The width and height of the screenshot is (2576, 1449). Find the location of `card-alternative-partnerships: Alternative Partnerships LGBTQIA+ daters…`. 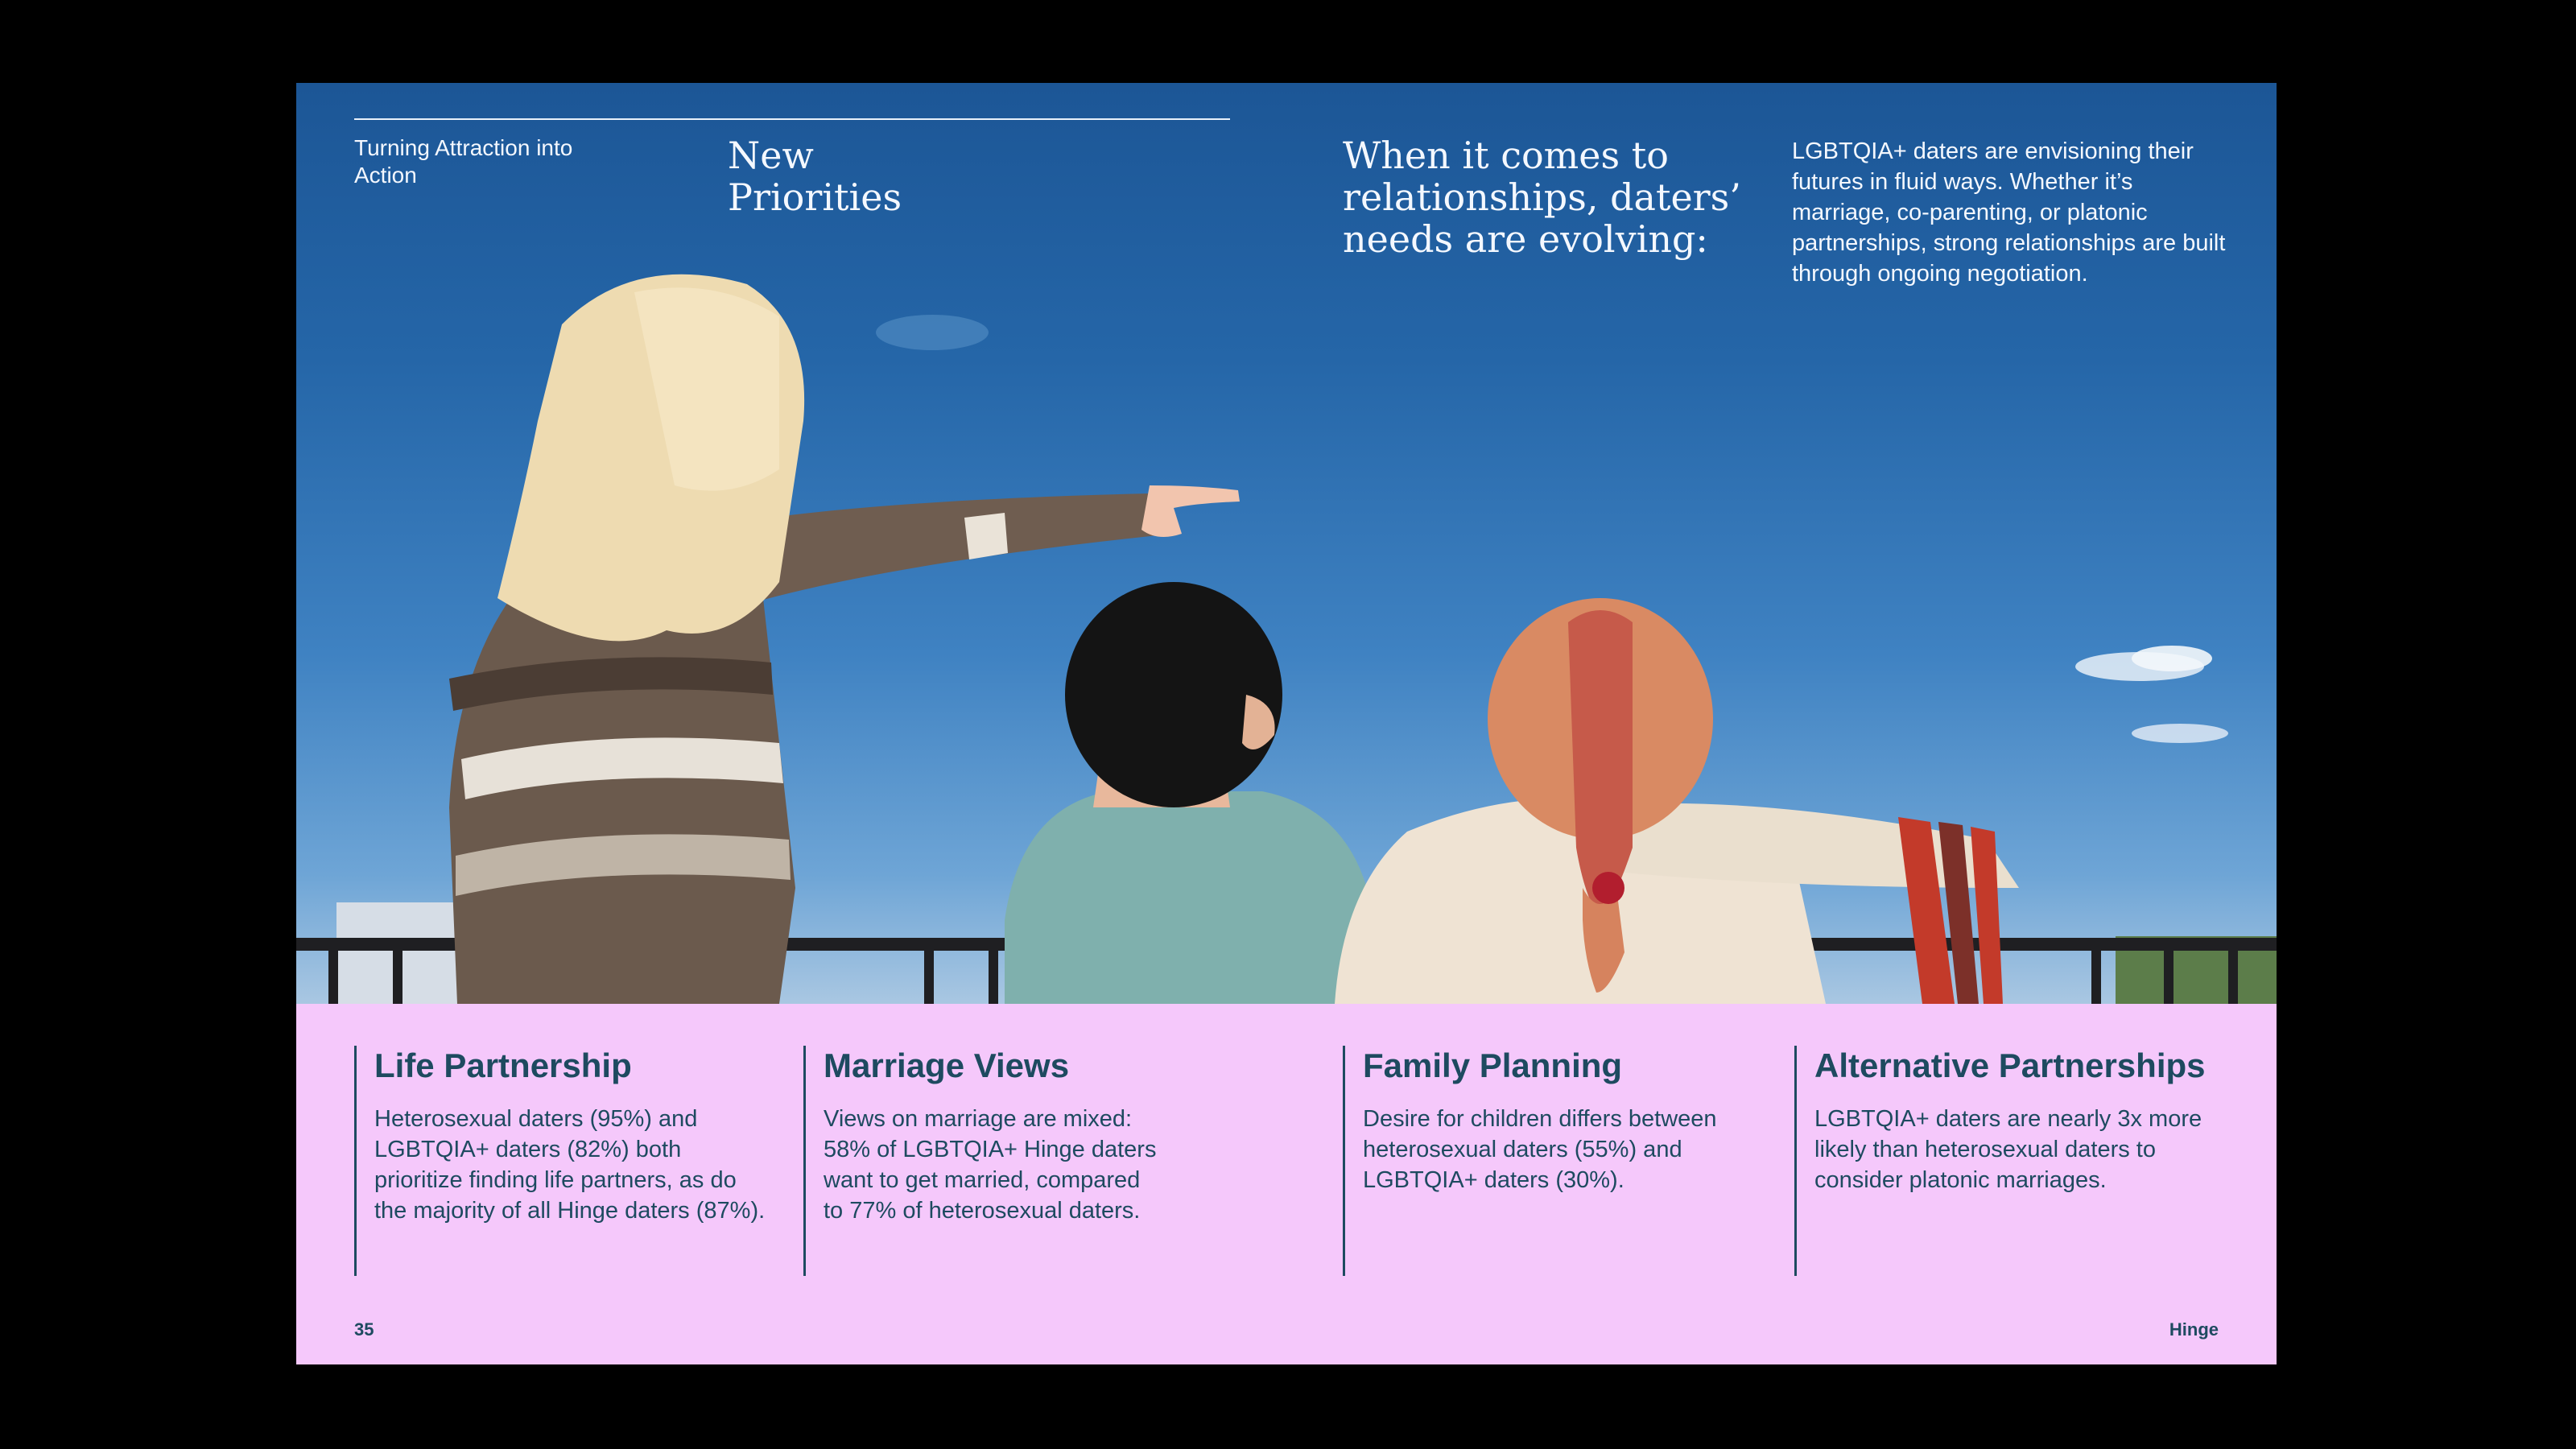

card-alternative-partnerships: Alternative Partnerships LGBTQIA+ daters… is located at coordinates (2003, 1161).